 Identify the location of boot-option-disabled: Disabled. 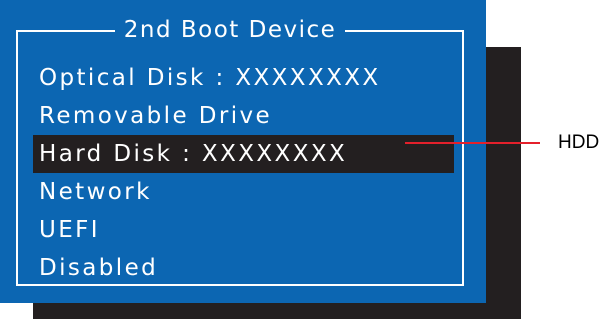
(243, 268).